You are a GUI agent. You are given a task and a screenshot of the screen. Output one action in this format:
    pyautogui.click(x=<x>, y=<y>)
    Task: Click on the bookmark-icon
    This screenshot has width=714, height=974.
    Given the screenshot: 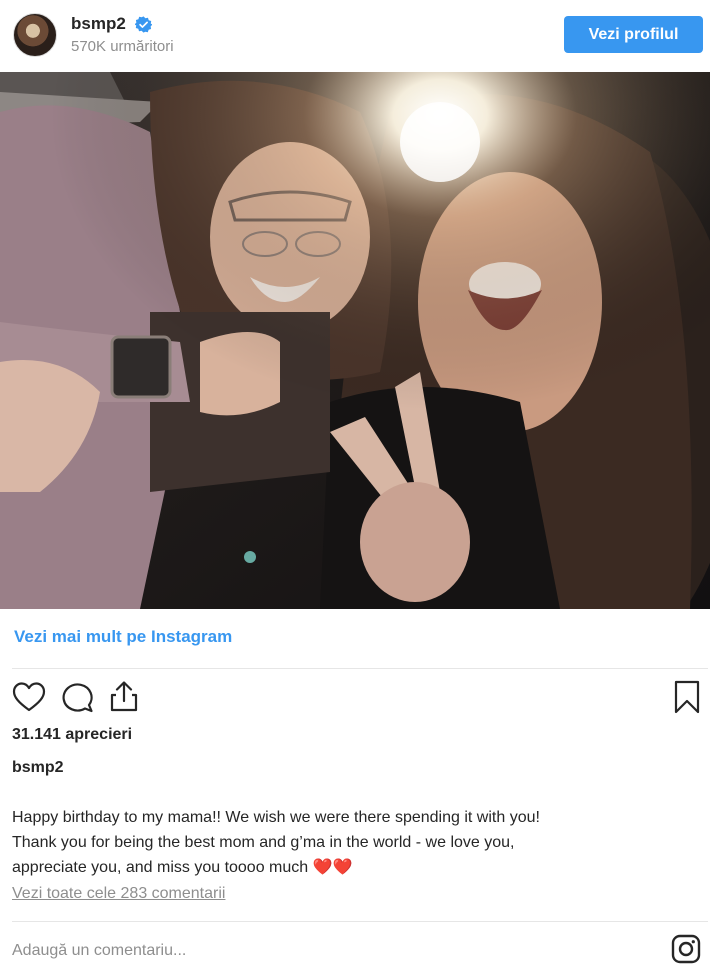 What is the action you would take?
    pyautogui.click(x=687, y=697)
    